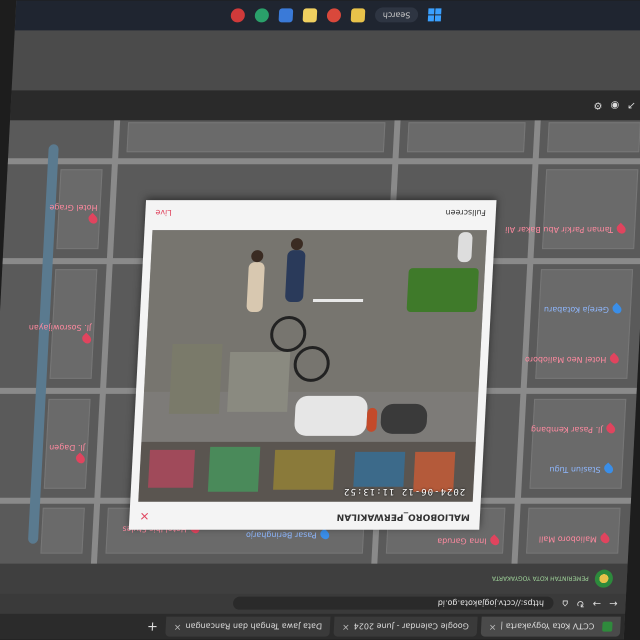  I want to click on taskbar-search: Search, so click(396, 15).